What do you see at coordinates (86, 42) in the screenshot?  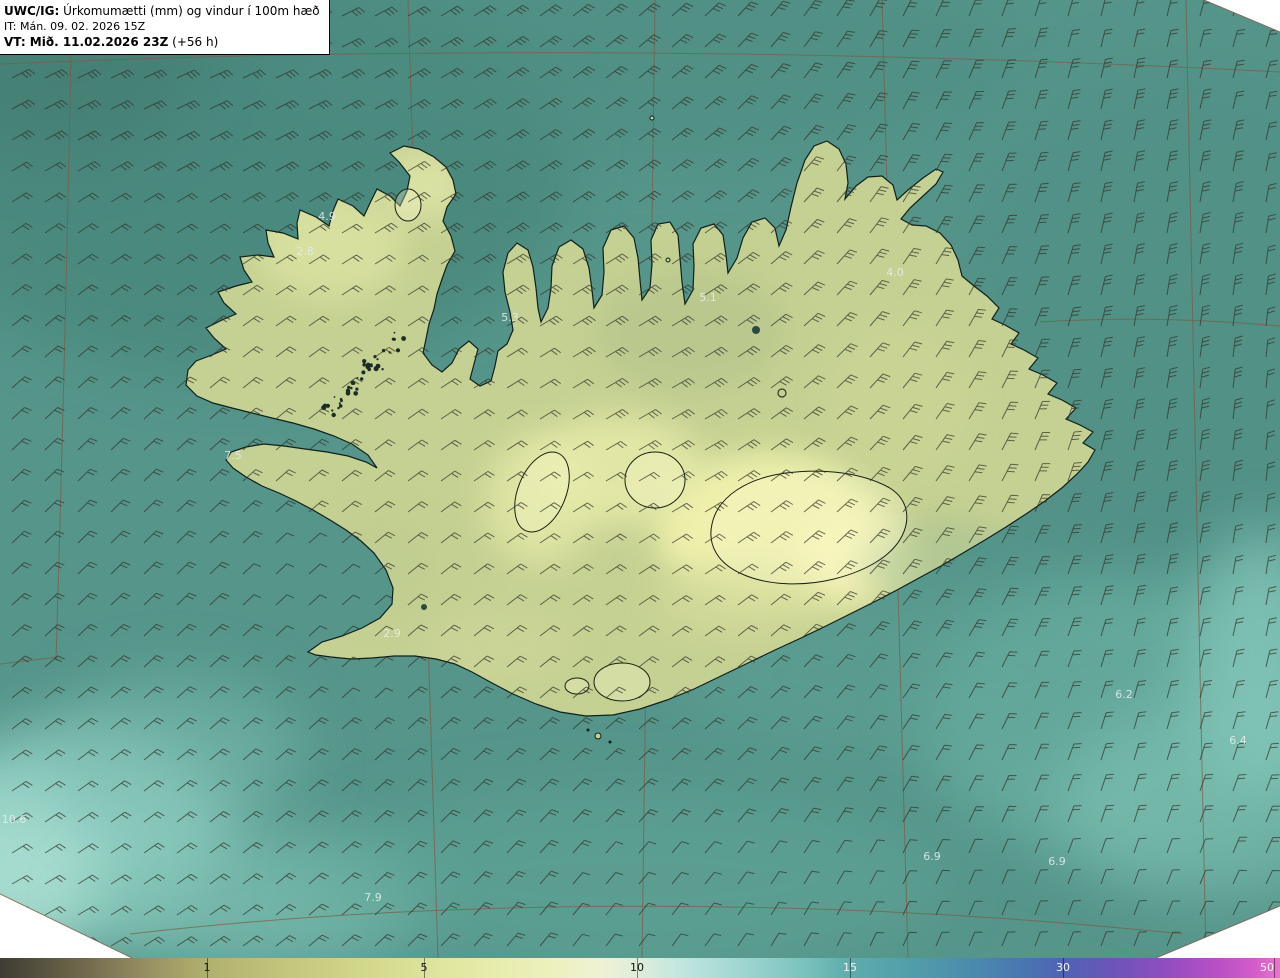 I see `valid-time: VT: Mið. 11.02.2026 23Z` at bounding box center [86, 42].